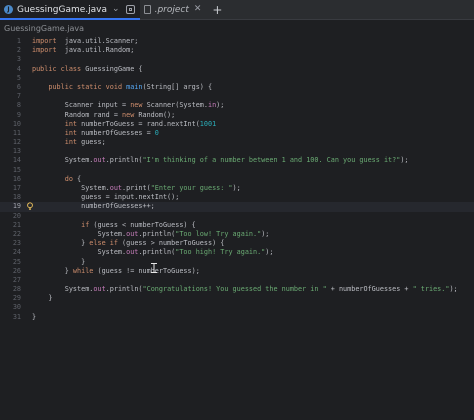 This screenshot has height=420, width=474. I want to click on code-line: 23 } else if (guess > numberToGuess) {, so click(237, 243).